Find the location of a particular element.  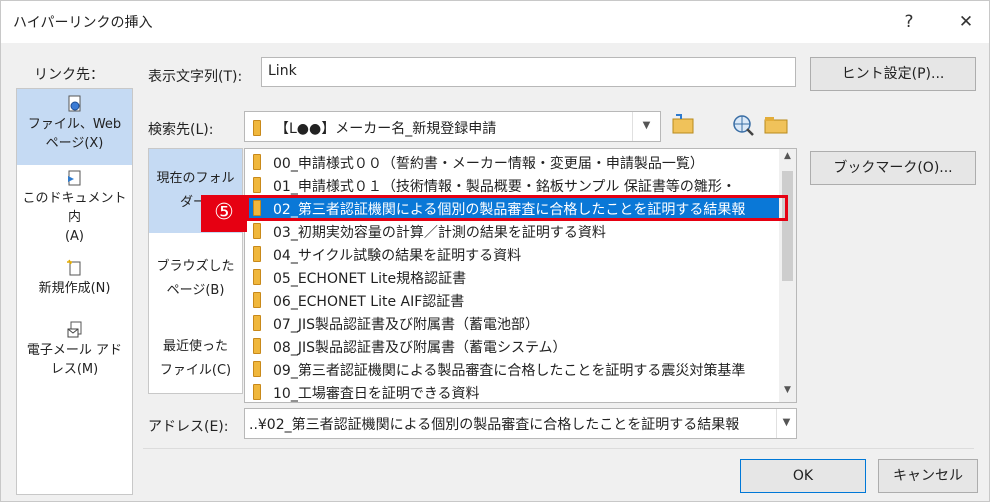

browse-file-icon is located at coordinates (776, 125).